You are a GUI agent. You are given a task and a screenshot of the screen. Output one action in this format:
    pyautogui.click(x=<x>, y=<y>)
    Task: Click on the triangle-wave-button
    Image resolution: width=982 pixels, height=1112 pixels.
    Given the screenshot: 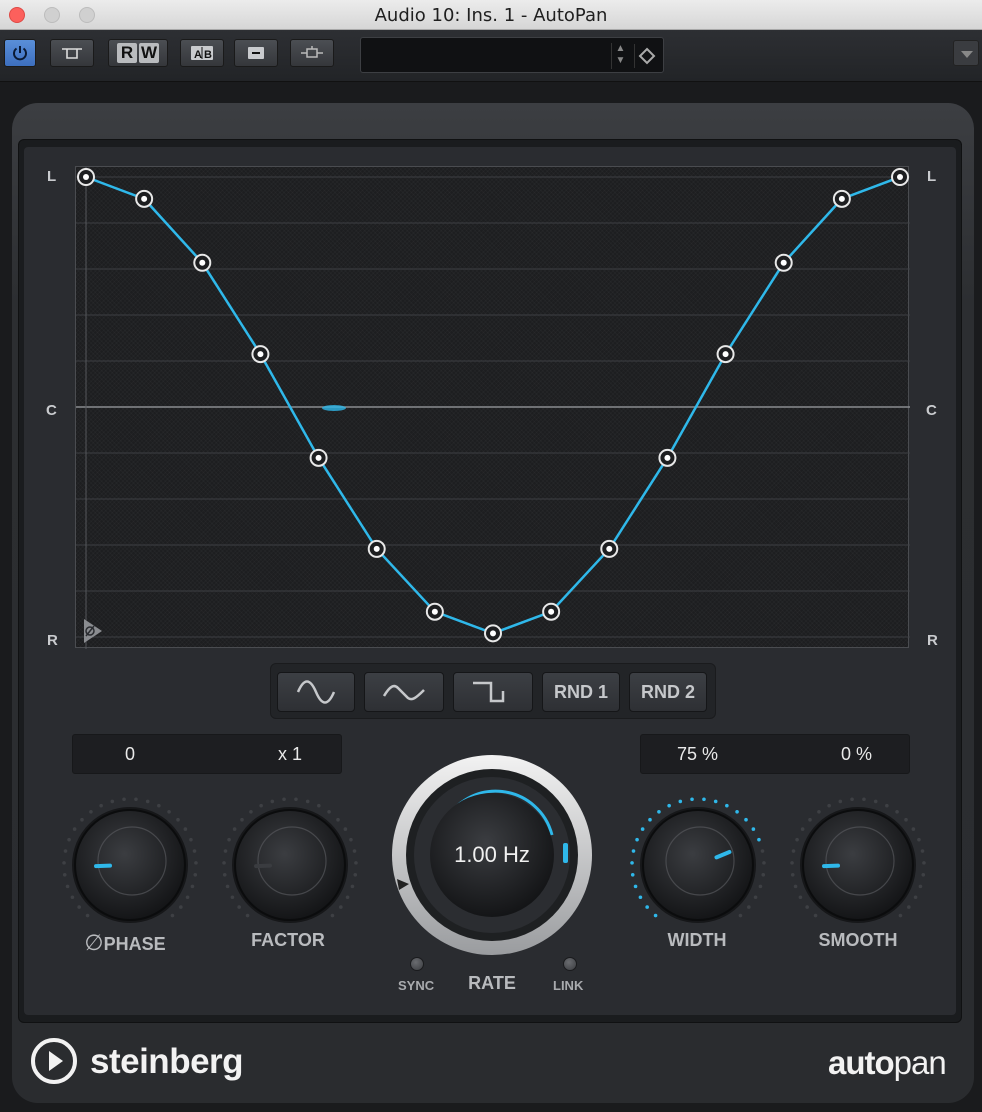 What is the action you would take?
    pyautogui.click(x=404, y=692)
    